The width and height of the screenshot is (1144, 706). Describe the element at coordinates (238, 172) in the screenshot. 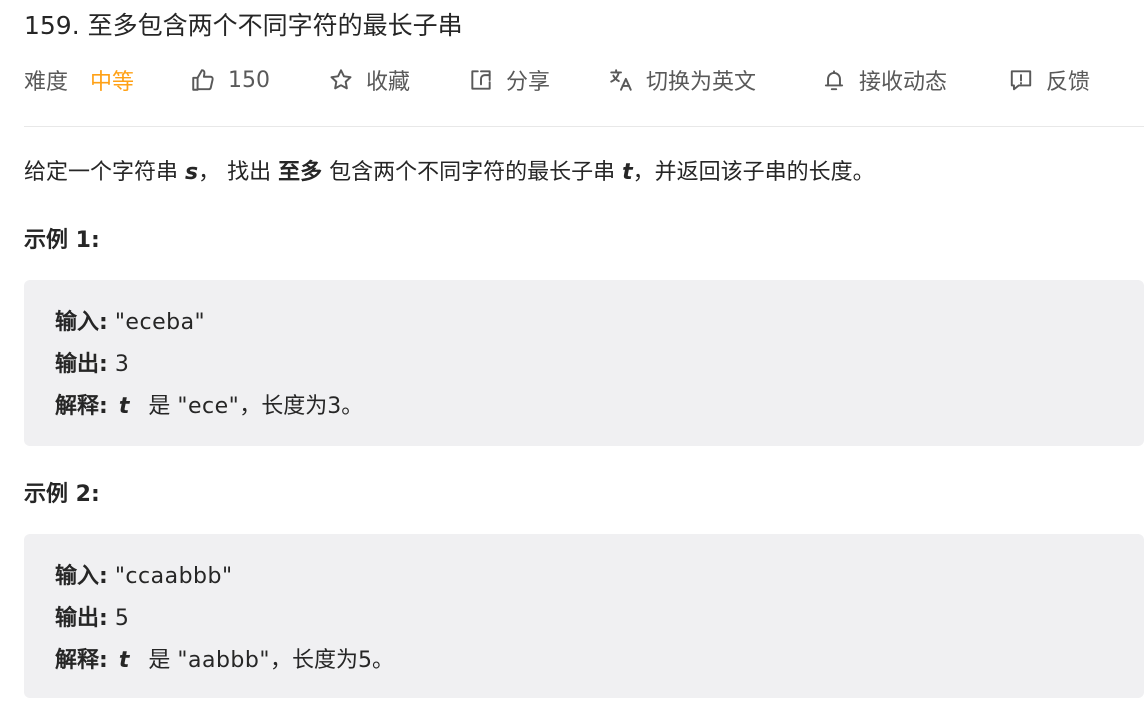

I see `description-part2: ， 找出` at that location.